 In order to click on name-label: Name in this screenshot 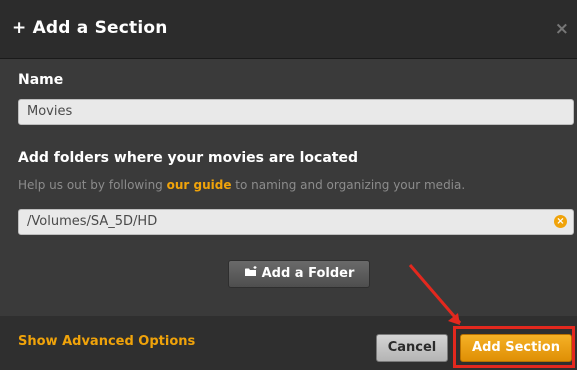, I will do `click(41, 80)`.